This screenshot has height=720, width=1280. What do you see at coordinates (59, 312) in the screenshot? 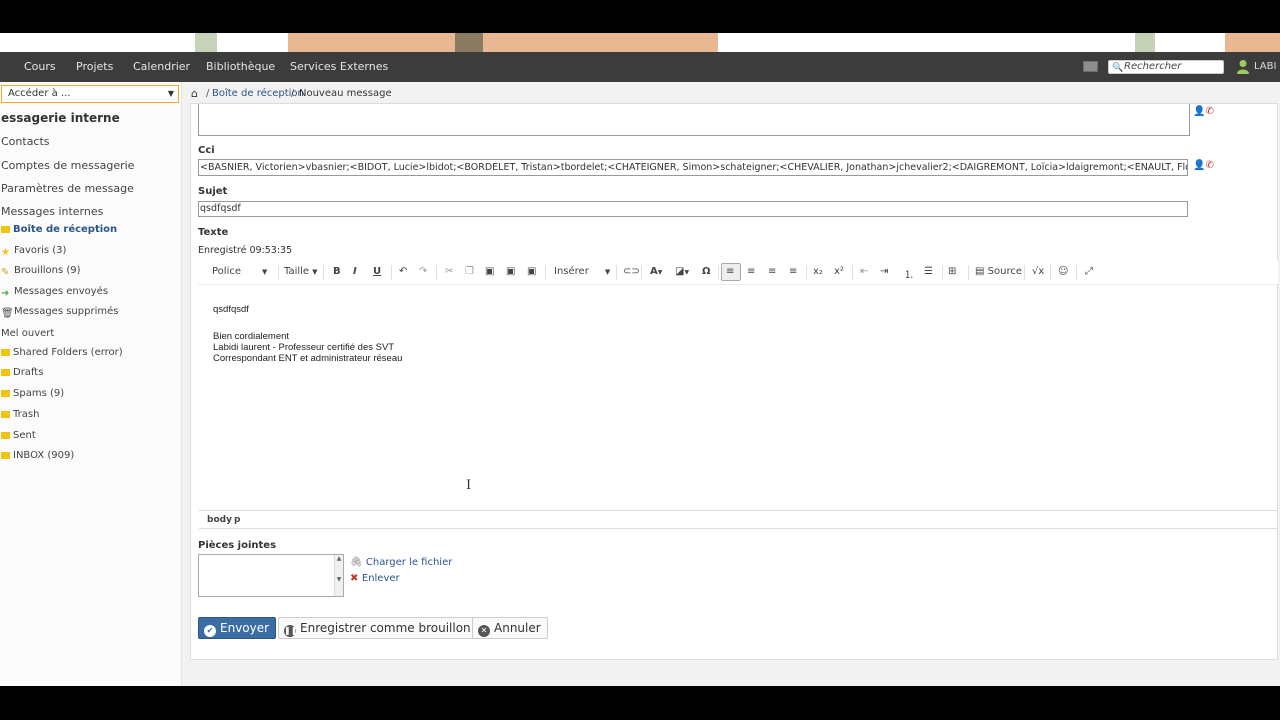
I see `sidebar-item-supprimes: 🗑Messages supprimés` at bounding box center [59, 312].